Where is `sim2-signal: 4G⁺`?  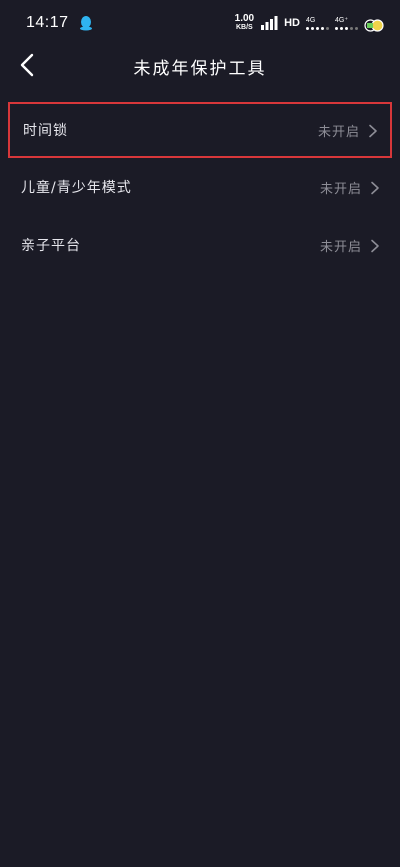
sim2-signal: 4G⁺ is located at coordinates (346, 23).